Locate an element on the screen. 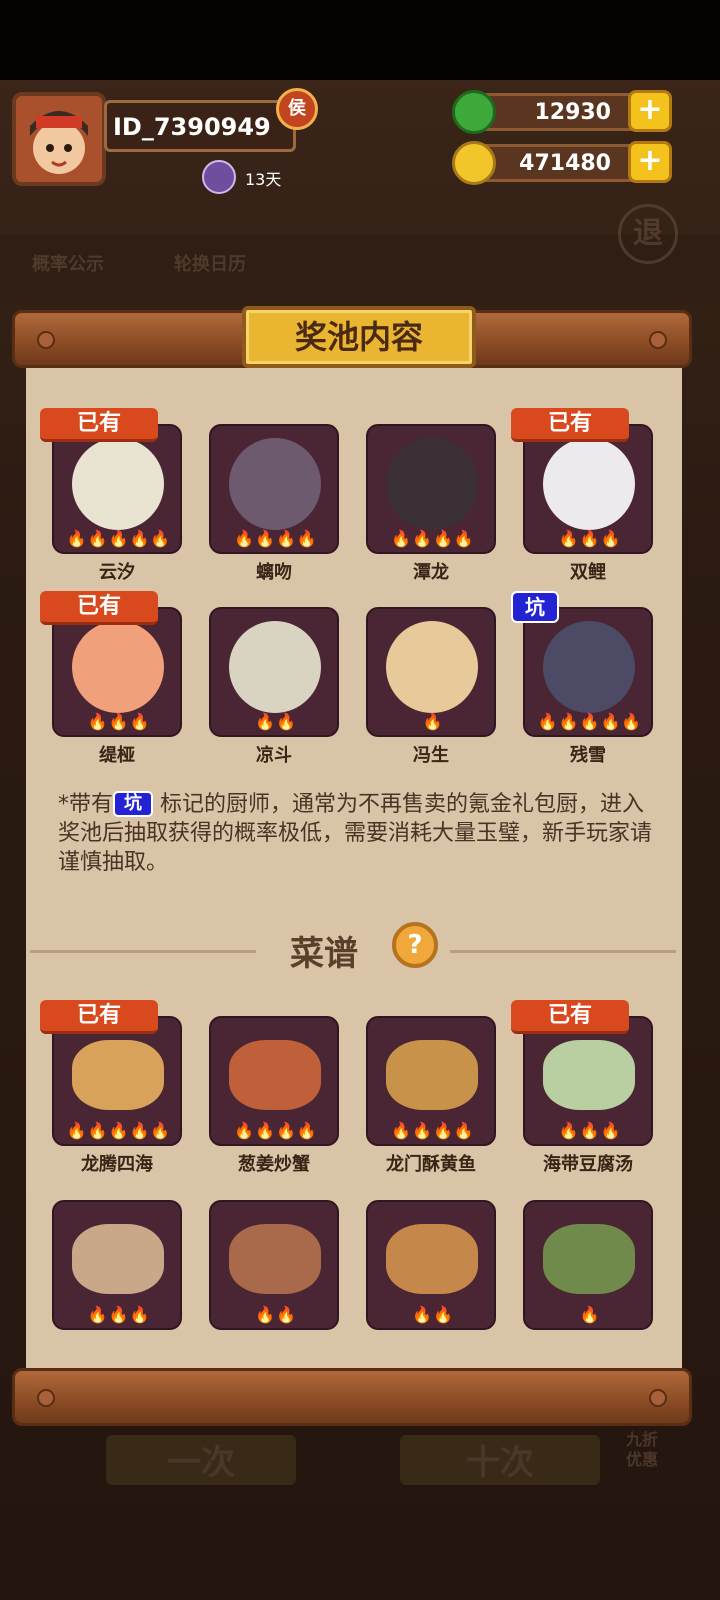 The height and width of the screenshot is (1600, 720). recipe-name: 葱姜炒蟹 is located at coordinates (274, 1164).